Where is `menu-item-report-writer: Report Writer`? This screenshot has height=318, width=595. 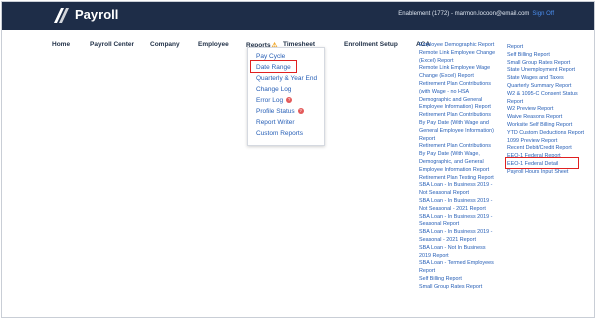 menu-item-report-writer: Report Writer is located at coordinates (275, 122).